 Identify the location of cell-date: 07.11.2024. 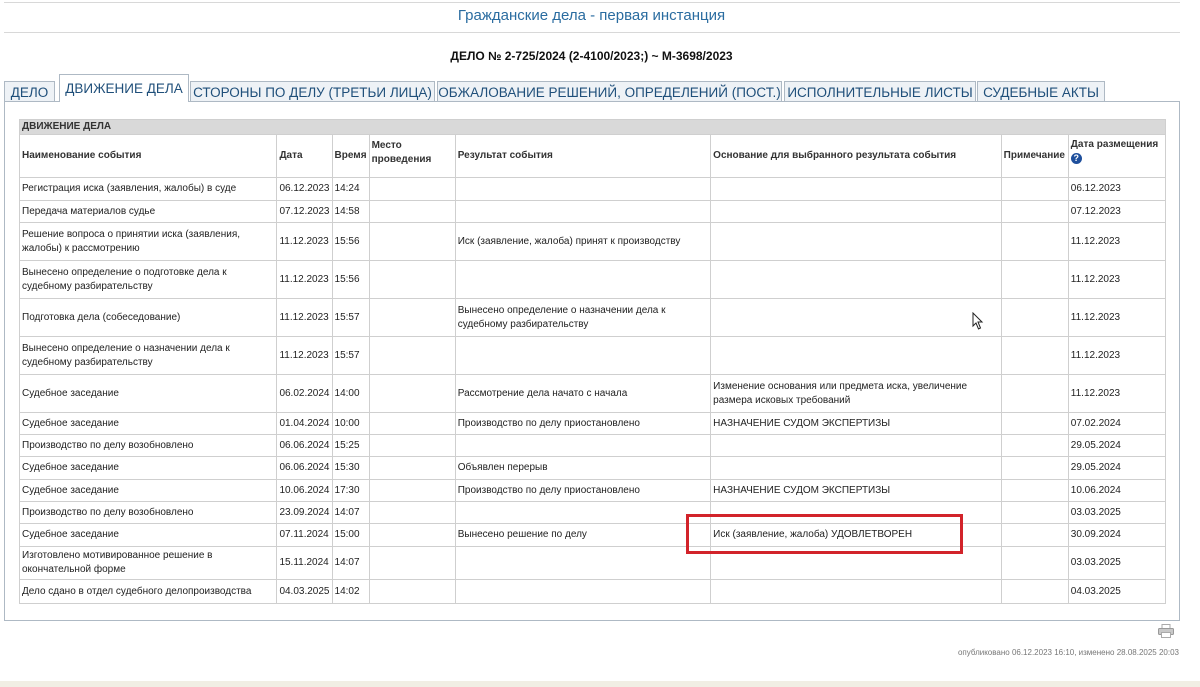
(304, 535).